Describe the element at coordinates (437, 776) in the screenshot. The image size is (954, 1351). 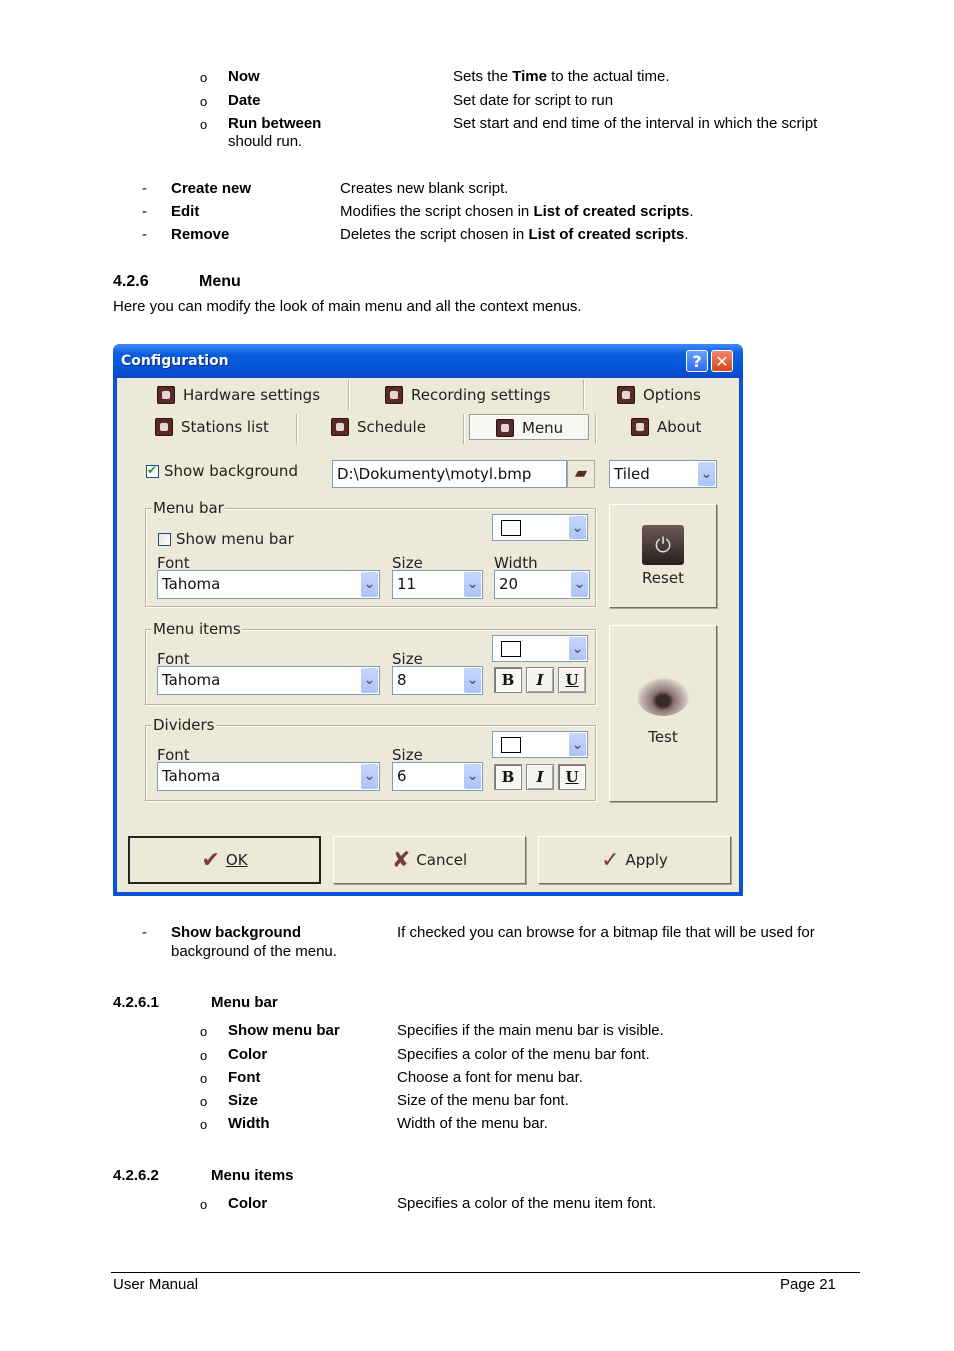
I see `dividers-size-select: 6` at that location.